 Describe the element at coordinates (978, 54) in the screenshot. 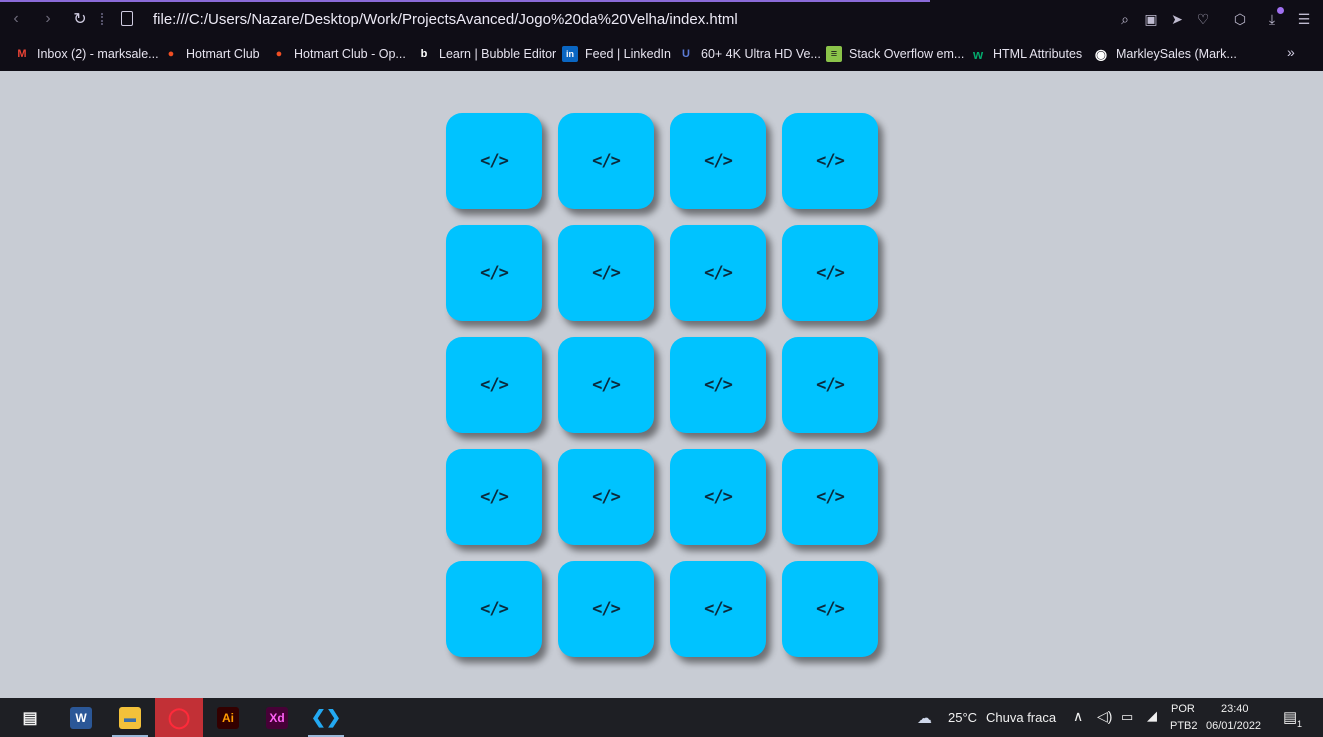

I see `w3schools-icon: w` at that location.